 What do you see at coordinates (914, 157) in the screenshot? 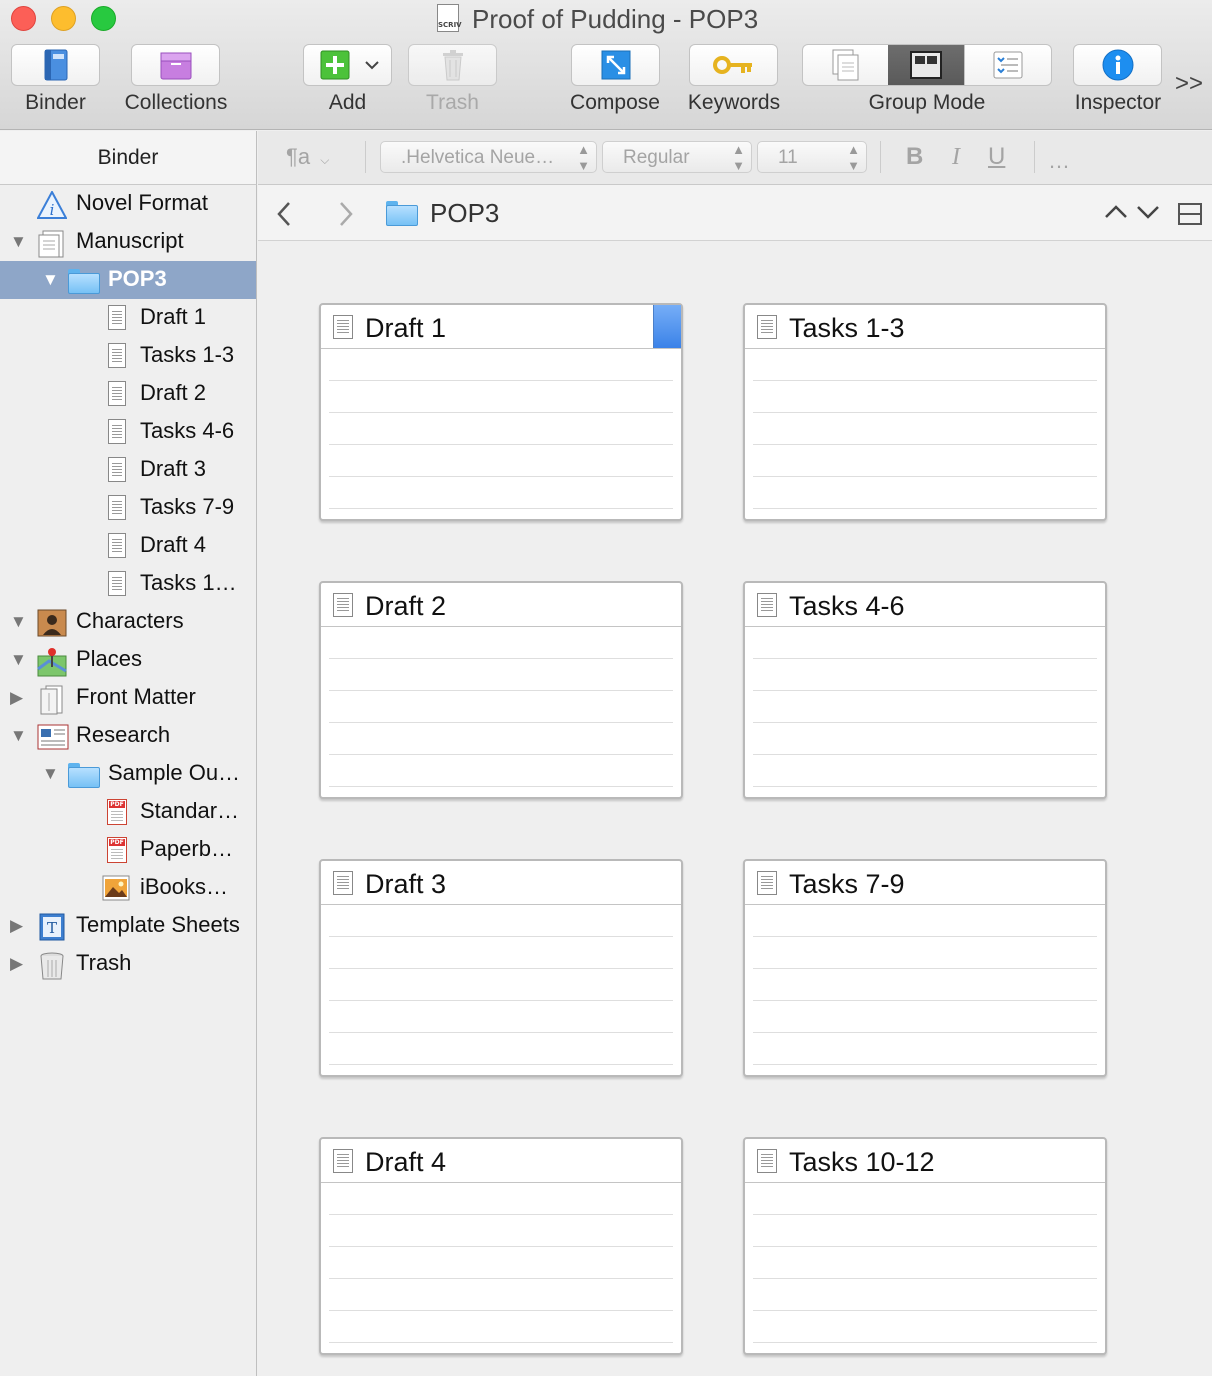
I see `bold-button: B` at bounding box center [914, 157].